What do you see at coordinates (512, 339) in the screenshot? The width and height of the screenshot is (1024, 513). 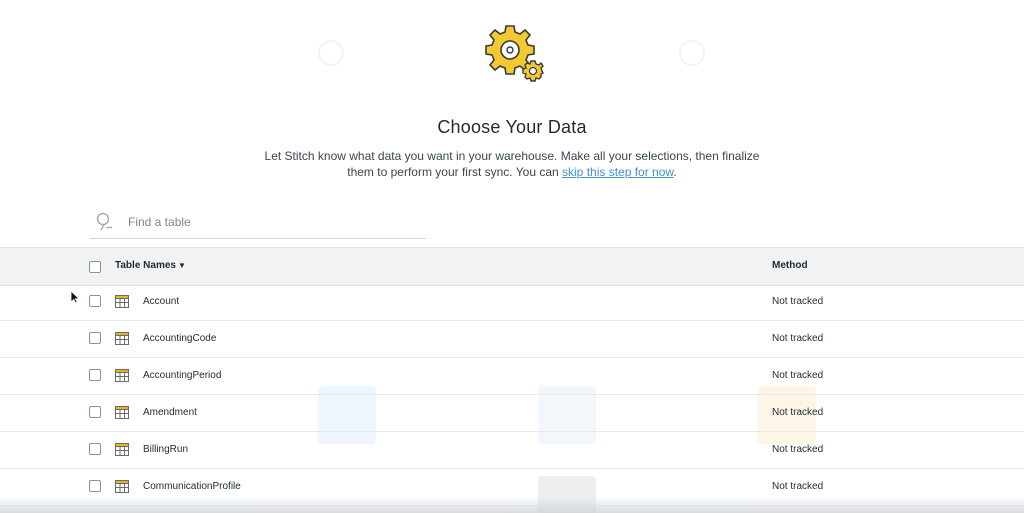 I see `table-row: AccountingCode Not tracked` at bounding box center [512, 339].